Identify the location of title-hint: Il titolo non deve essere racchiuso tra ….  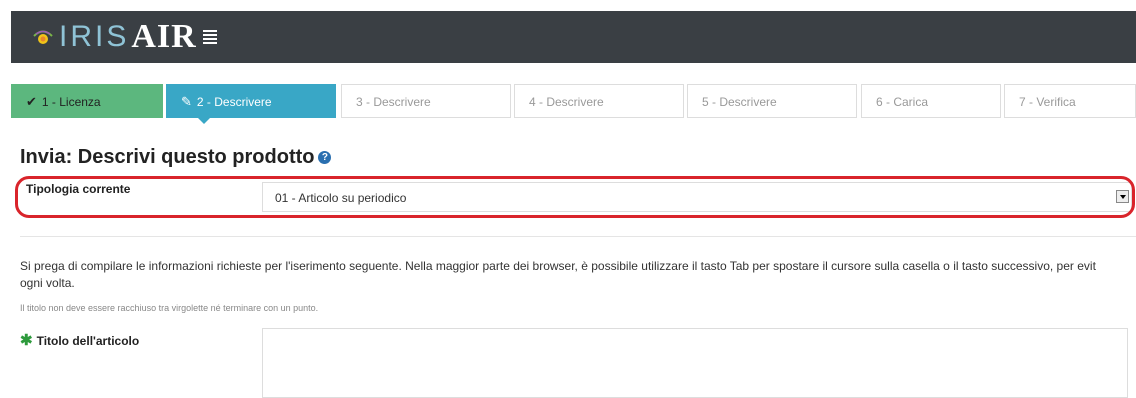
(169, 308).